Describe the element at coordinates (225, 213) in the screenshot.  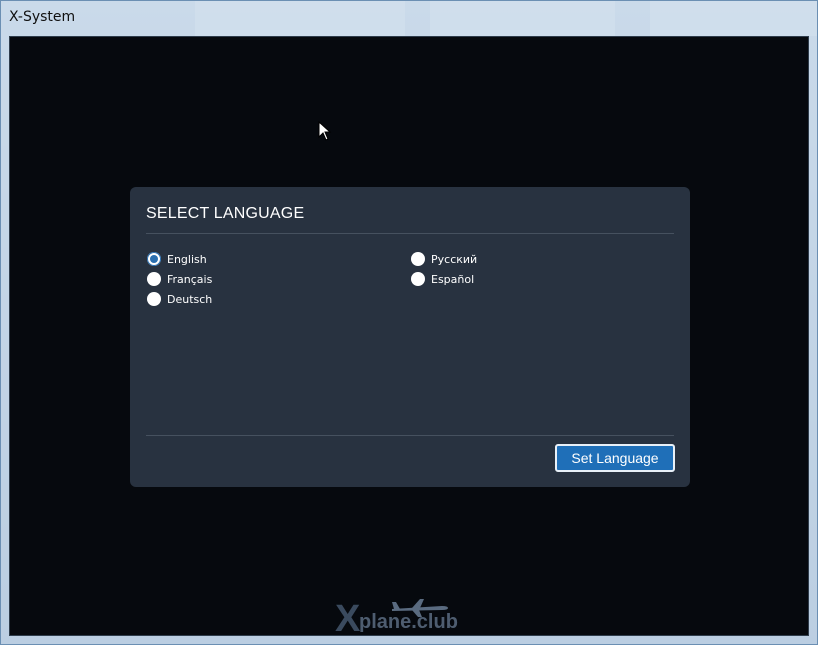
I see `dialog-title: SELECT LANGUAGE` at that location.